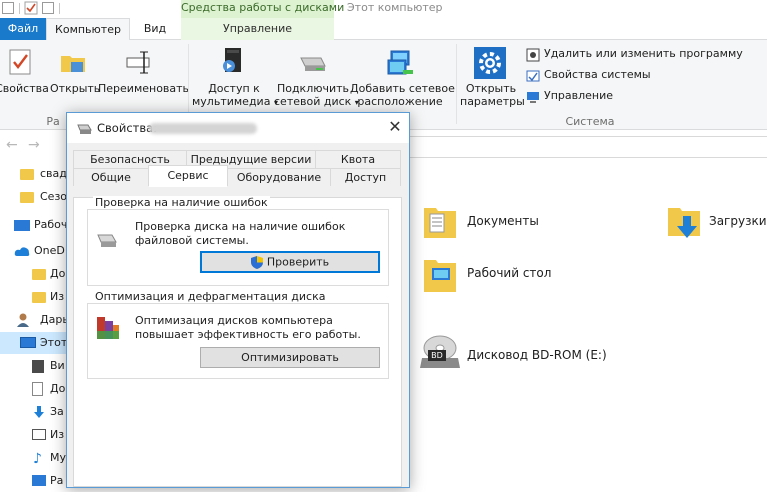 Image resolution: width=767 pixels, height=492 pixels. I want to click on new-folder-icon, so click(48, 8).